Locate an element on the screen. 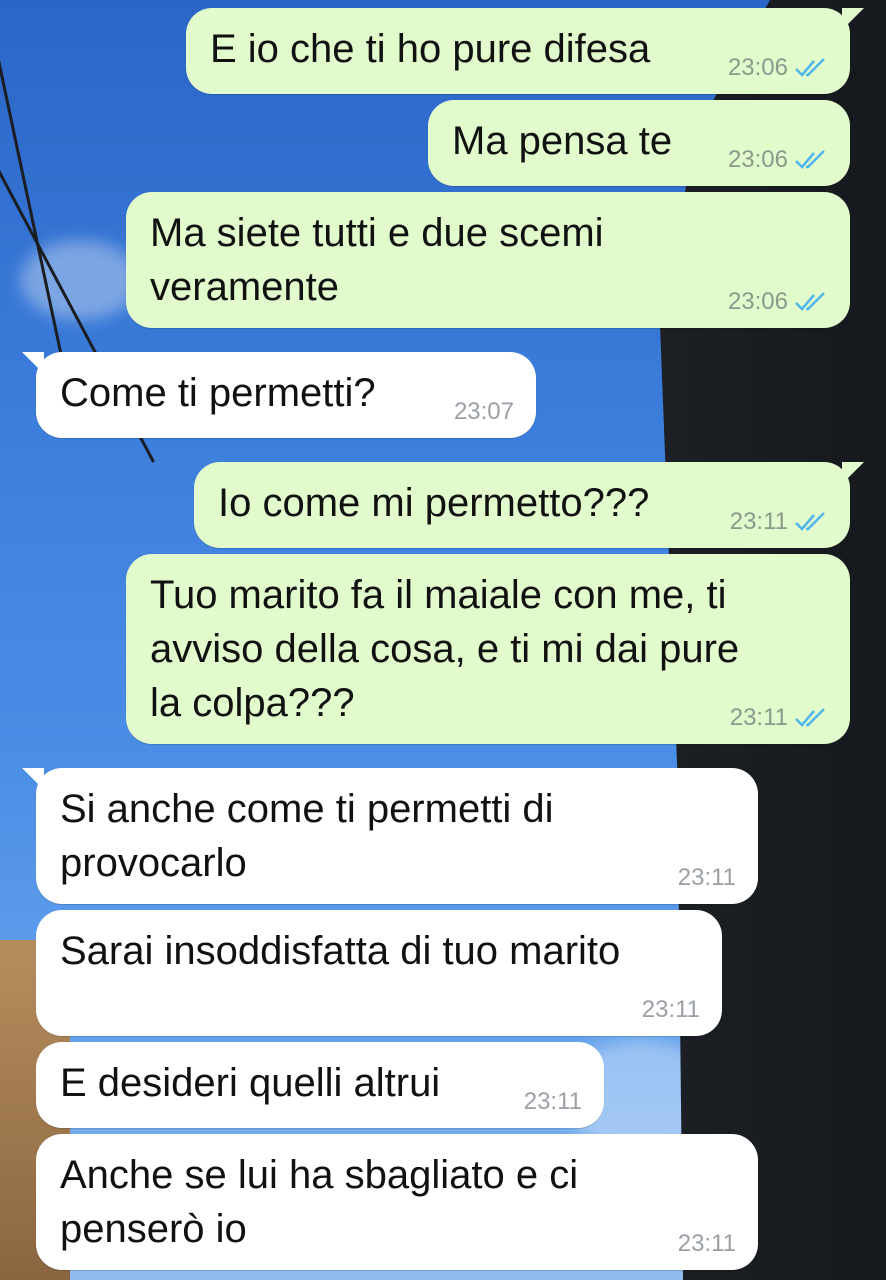 This screenshot has width=886, height=1280. message-meta: 23:07 is located at coordinates (484, 412).